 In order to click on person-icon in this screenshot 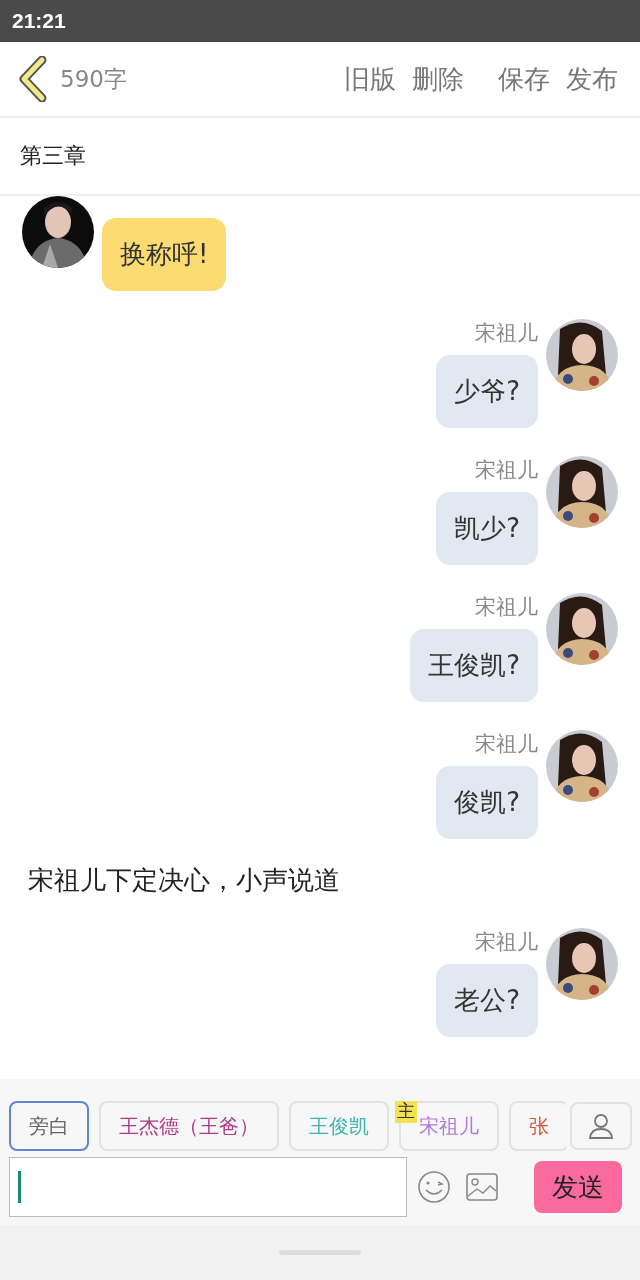, I will do `click(601, 1126)`.